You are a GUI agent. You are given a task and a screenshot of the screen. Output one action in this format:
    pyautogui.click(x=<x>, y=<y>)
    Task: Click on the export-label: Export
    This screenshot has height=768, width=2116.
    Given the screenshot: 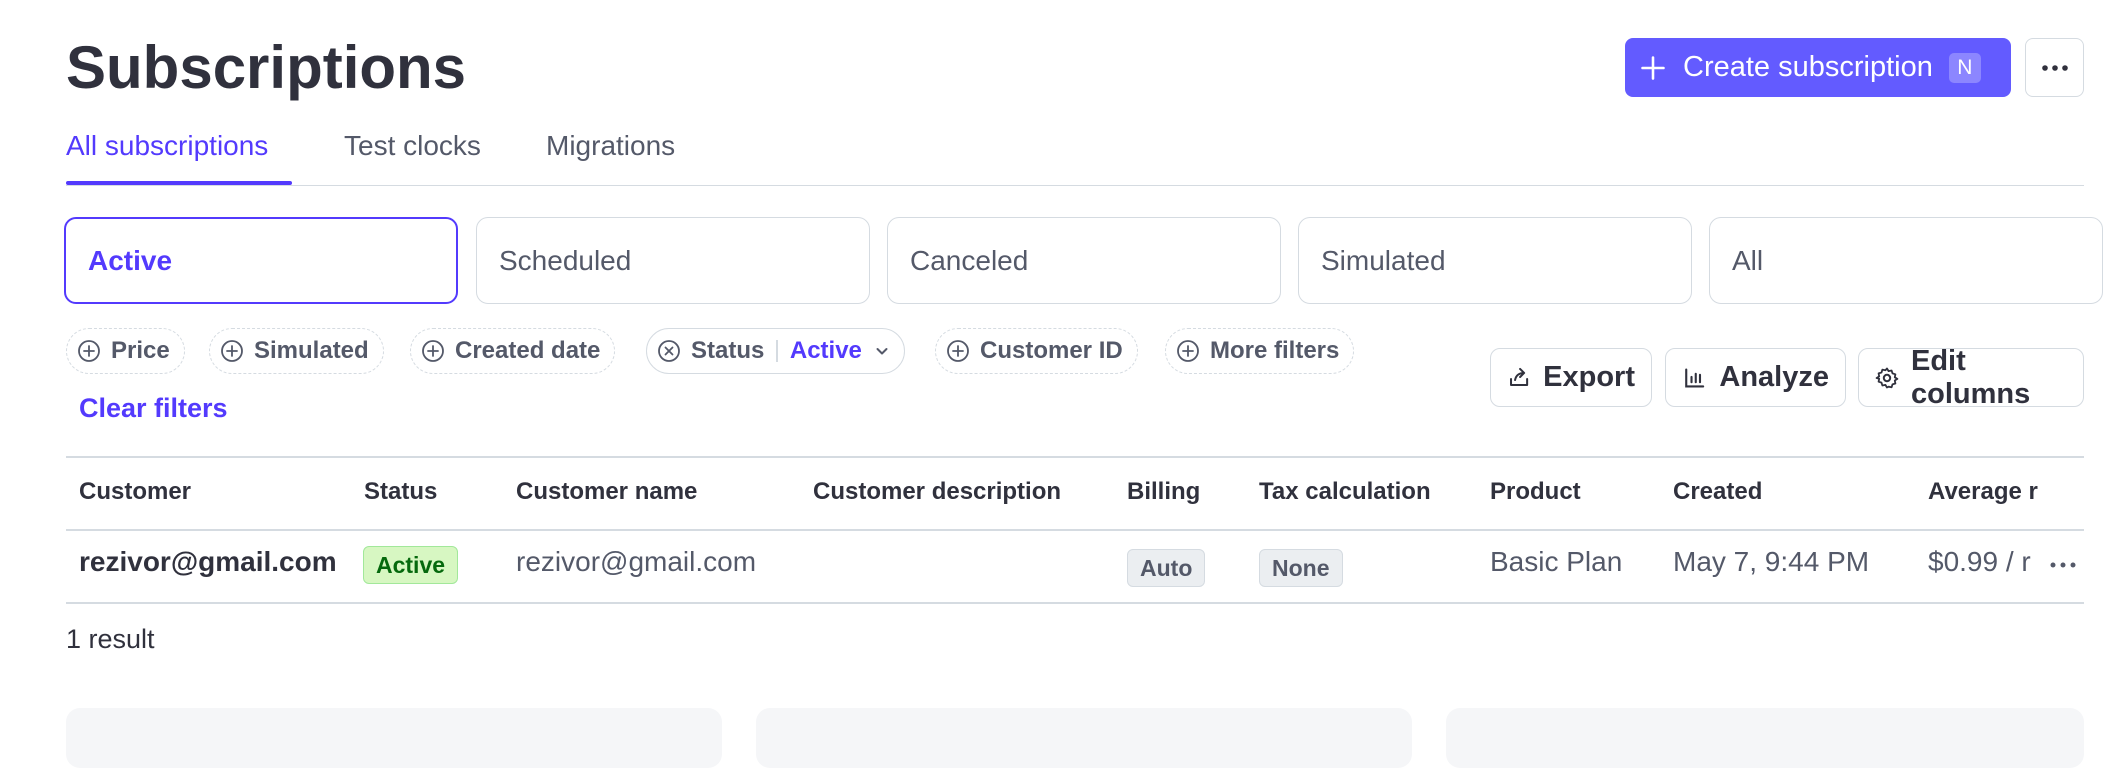 What is the action you would take?
    pyautogui.click(x=1589, y=377)
    